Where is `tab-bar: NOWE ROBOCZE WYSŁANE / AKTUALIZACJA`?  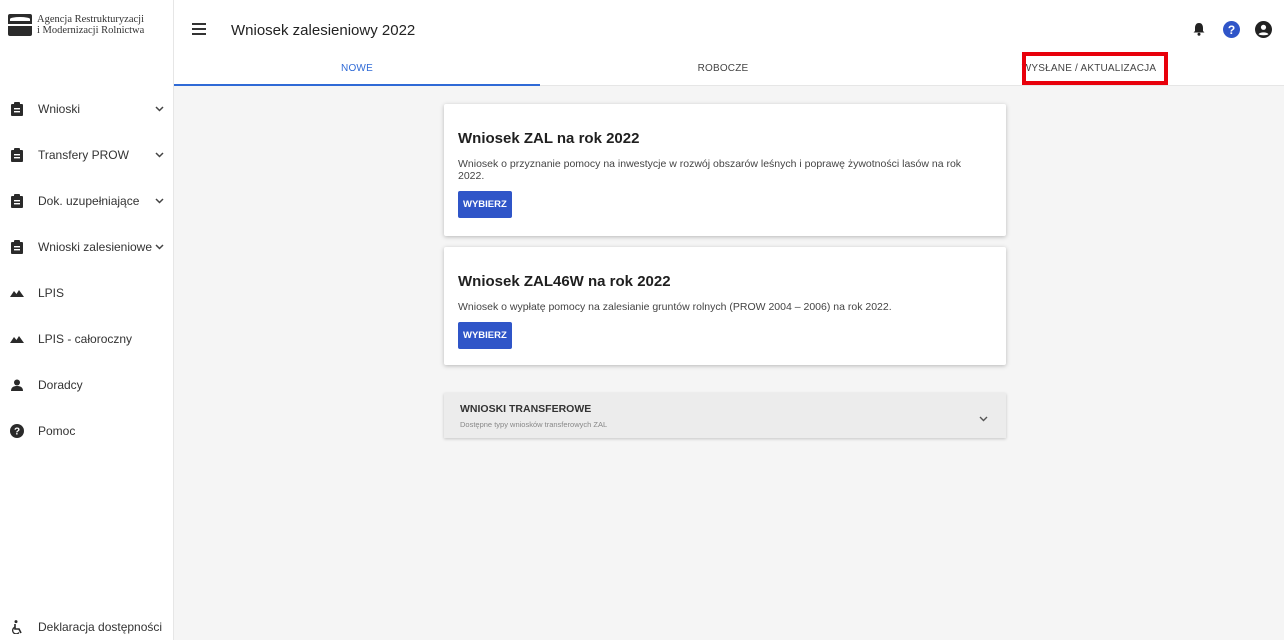
tab-bar: NOWE ROBOCZE WYSŁANE / AKTUALIZACJA is located at coordinates (729, 69).